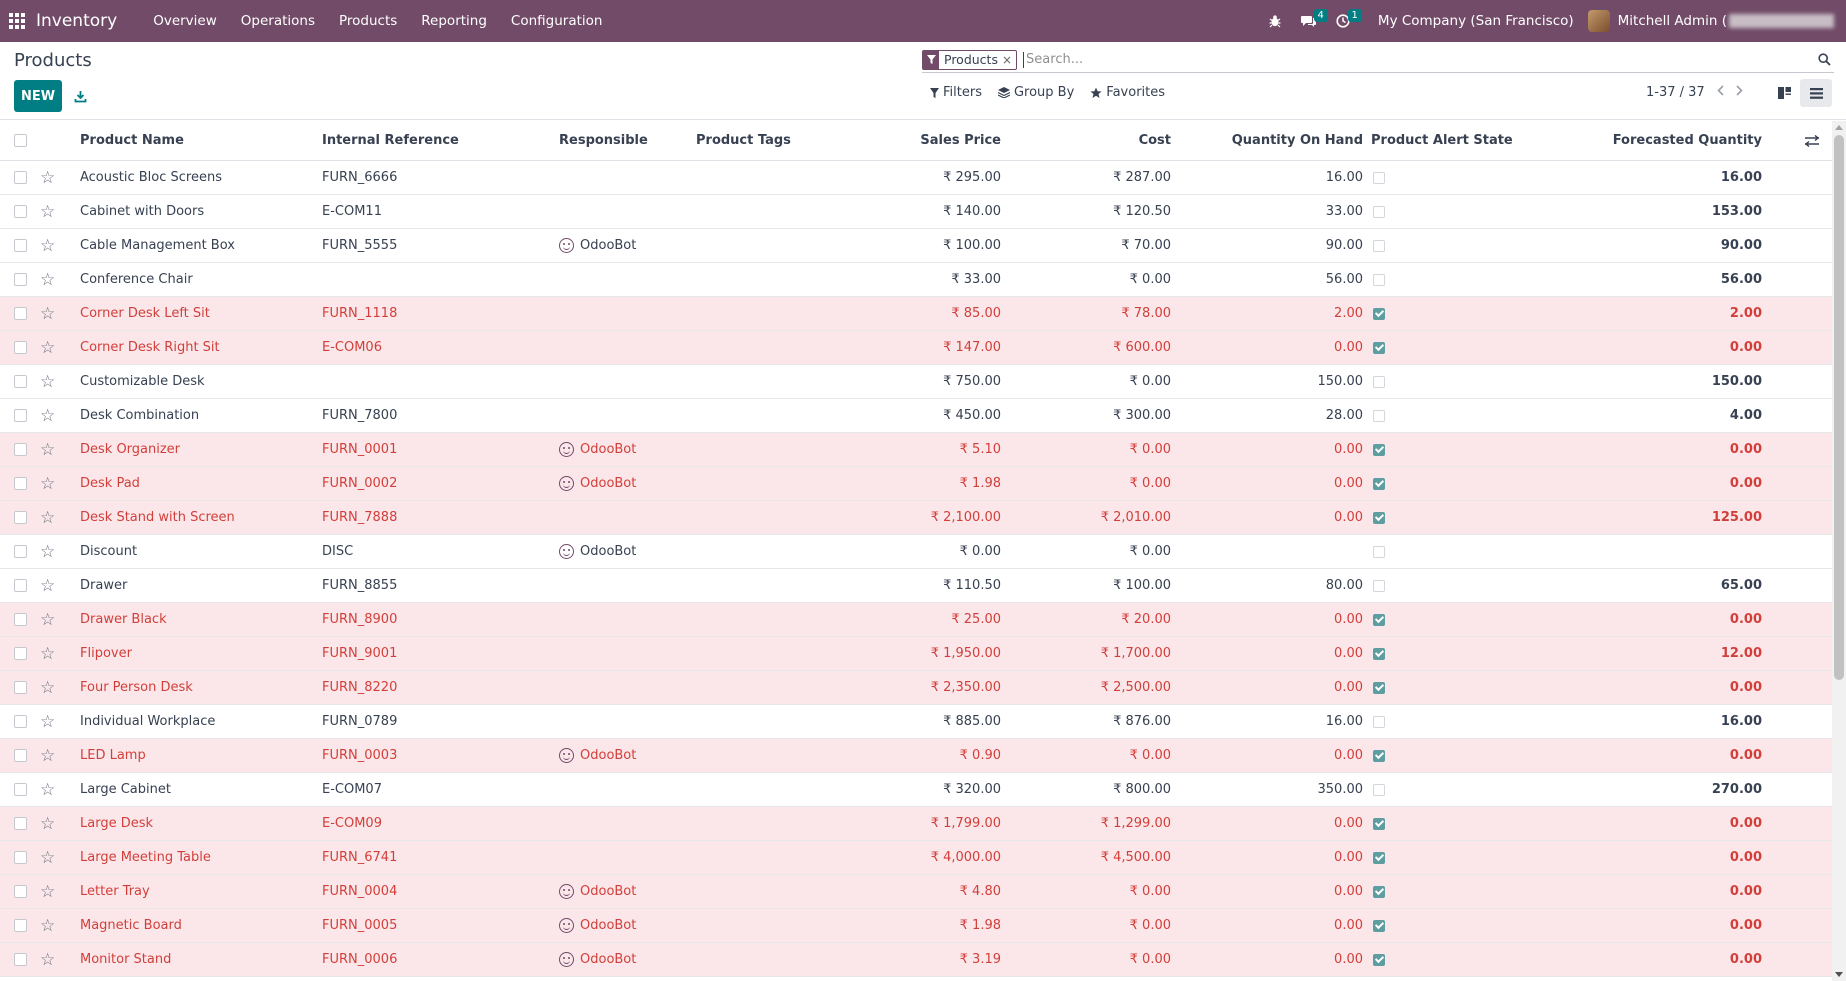 The image size is (1846, 981). What do you see at coordinates (1461, 140) in the screenshot?
I see `col-product-alert-state: Product Alert State` at bounding box center [1461, 140].